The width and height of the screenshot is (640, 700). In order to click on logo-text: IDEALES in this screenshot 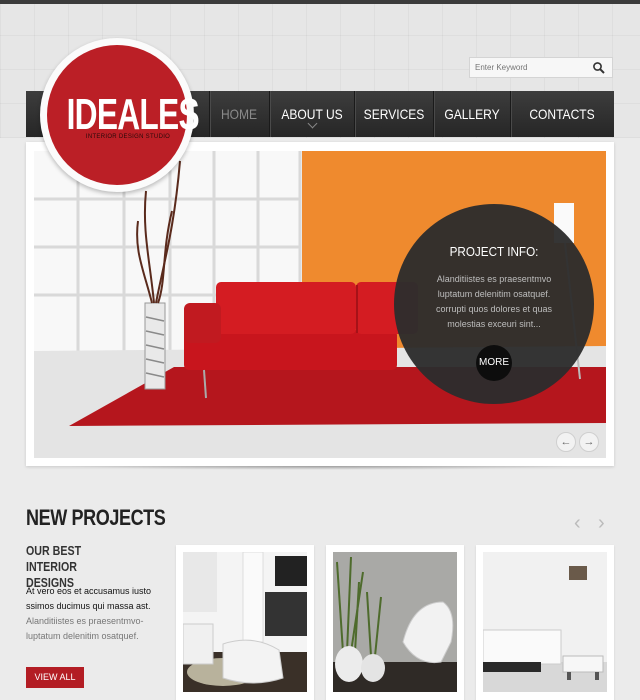, I will do `click(133, 114)`.